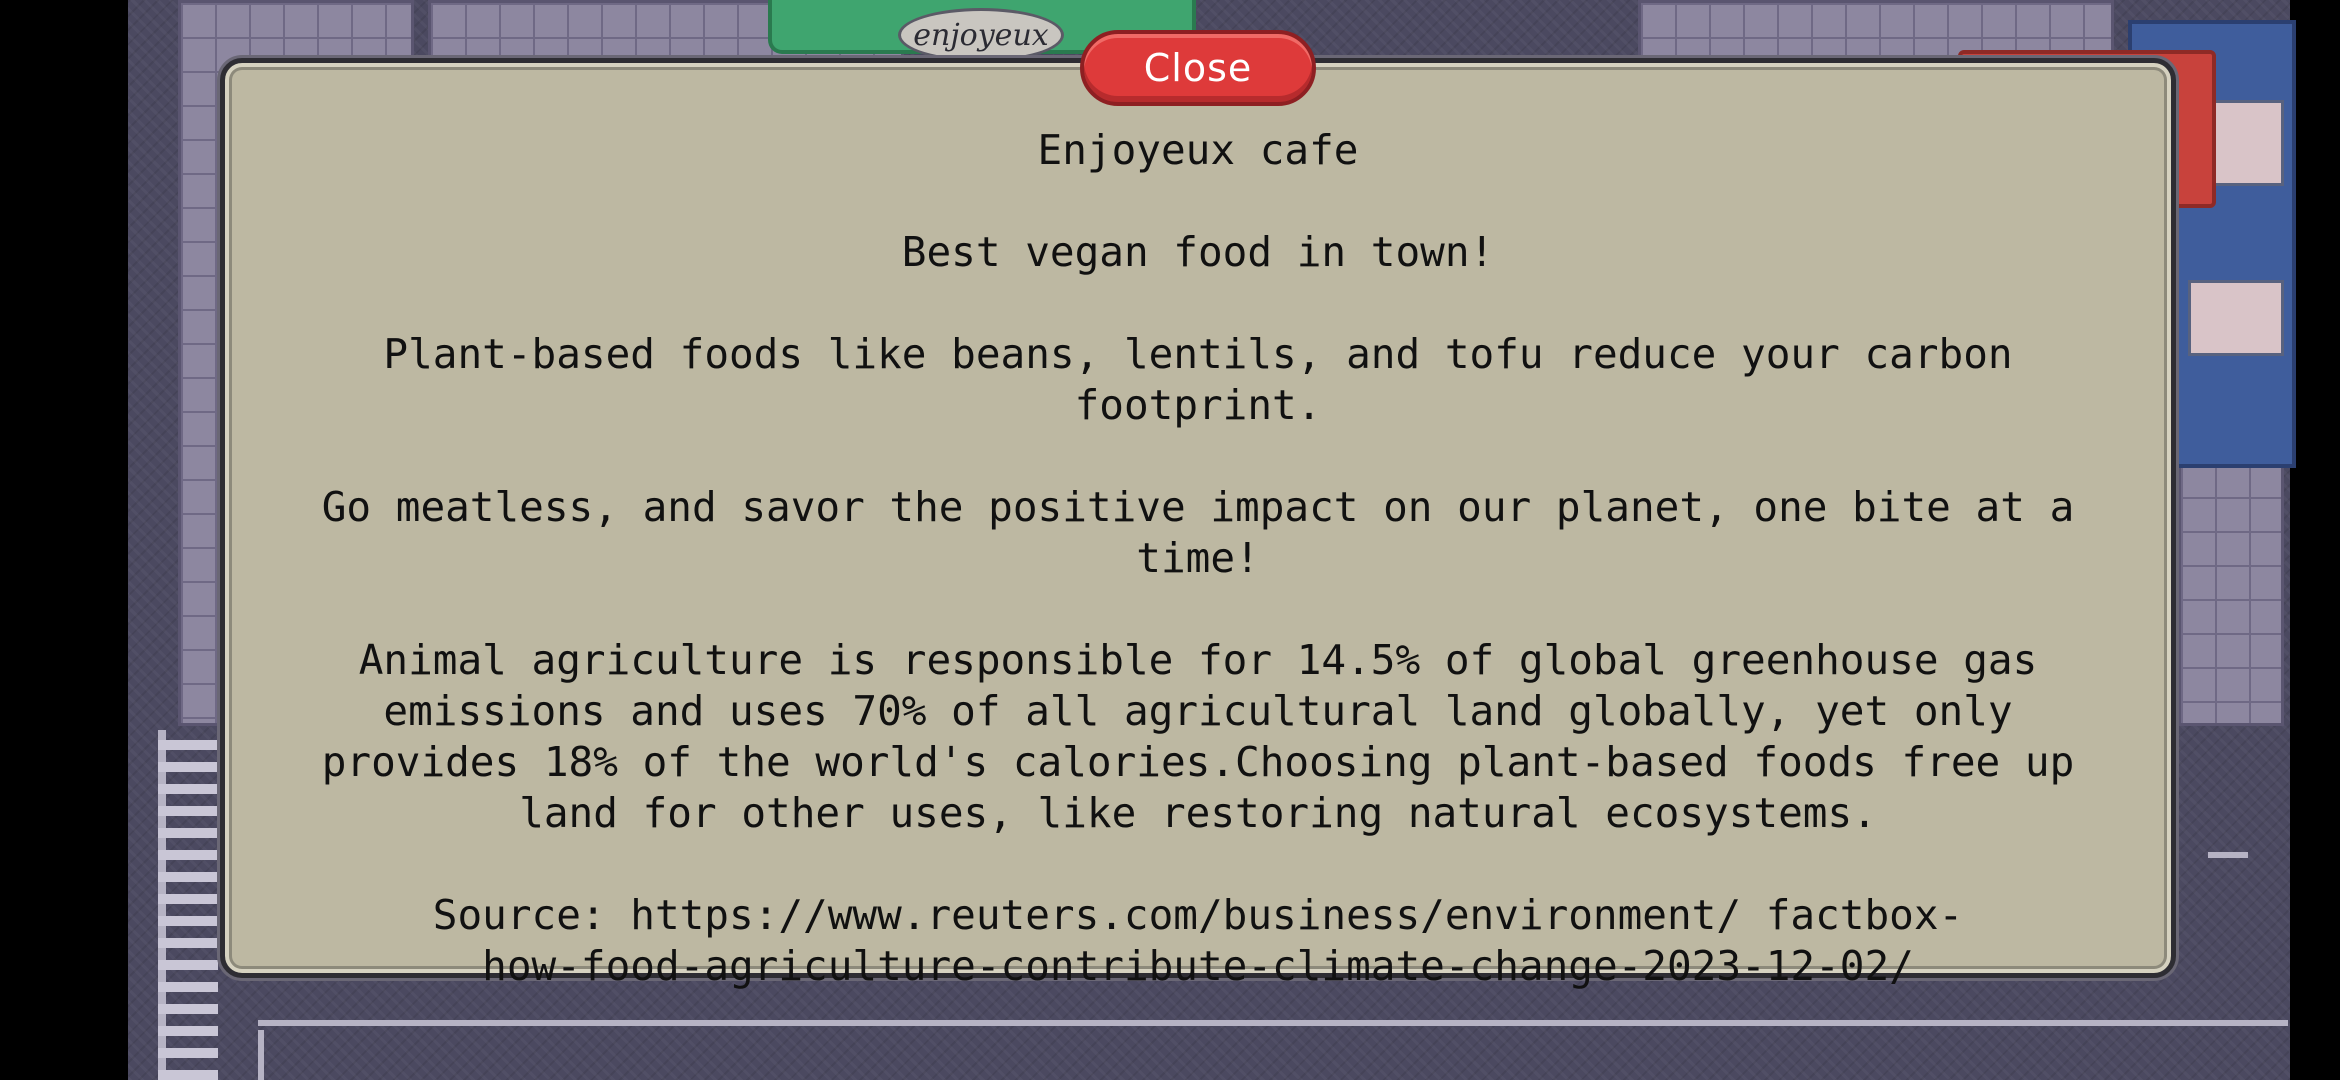 The height and width of the screenshot is (1080, 2340). What do you see at coordinates (2231, 593) in the screenshot?
I see `sidewalk-right` at bounding box center [2231, 593].